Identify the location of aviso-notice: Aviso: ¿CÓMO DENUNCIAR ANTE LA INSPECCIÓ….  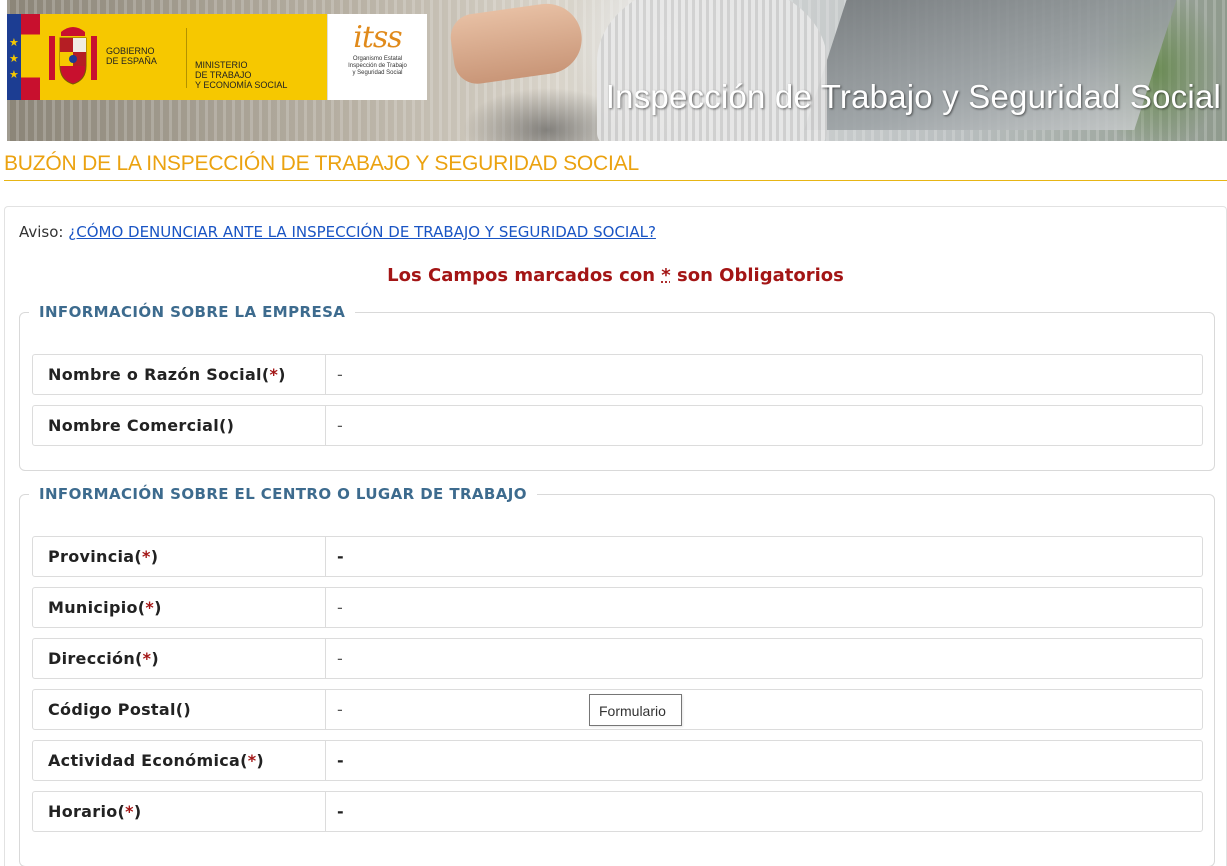
(337, 232).